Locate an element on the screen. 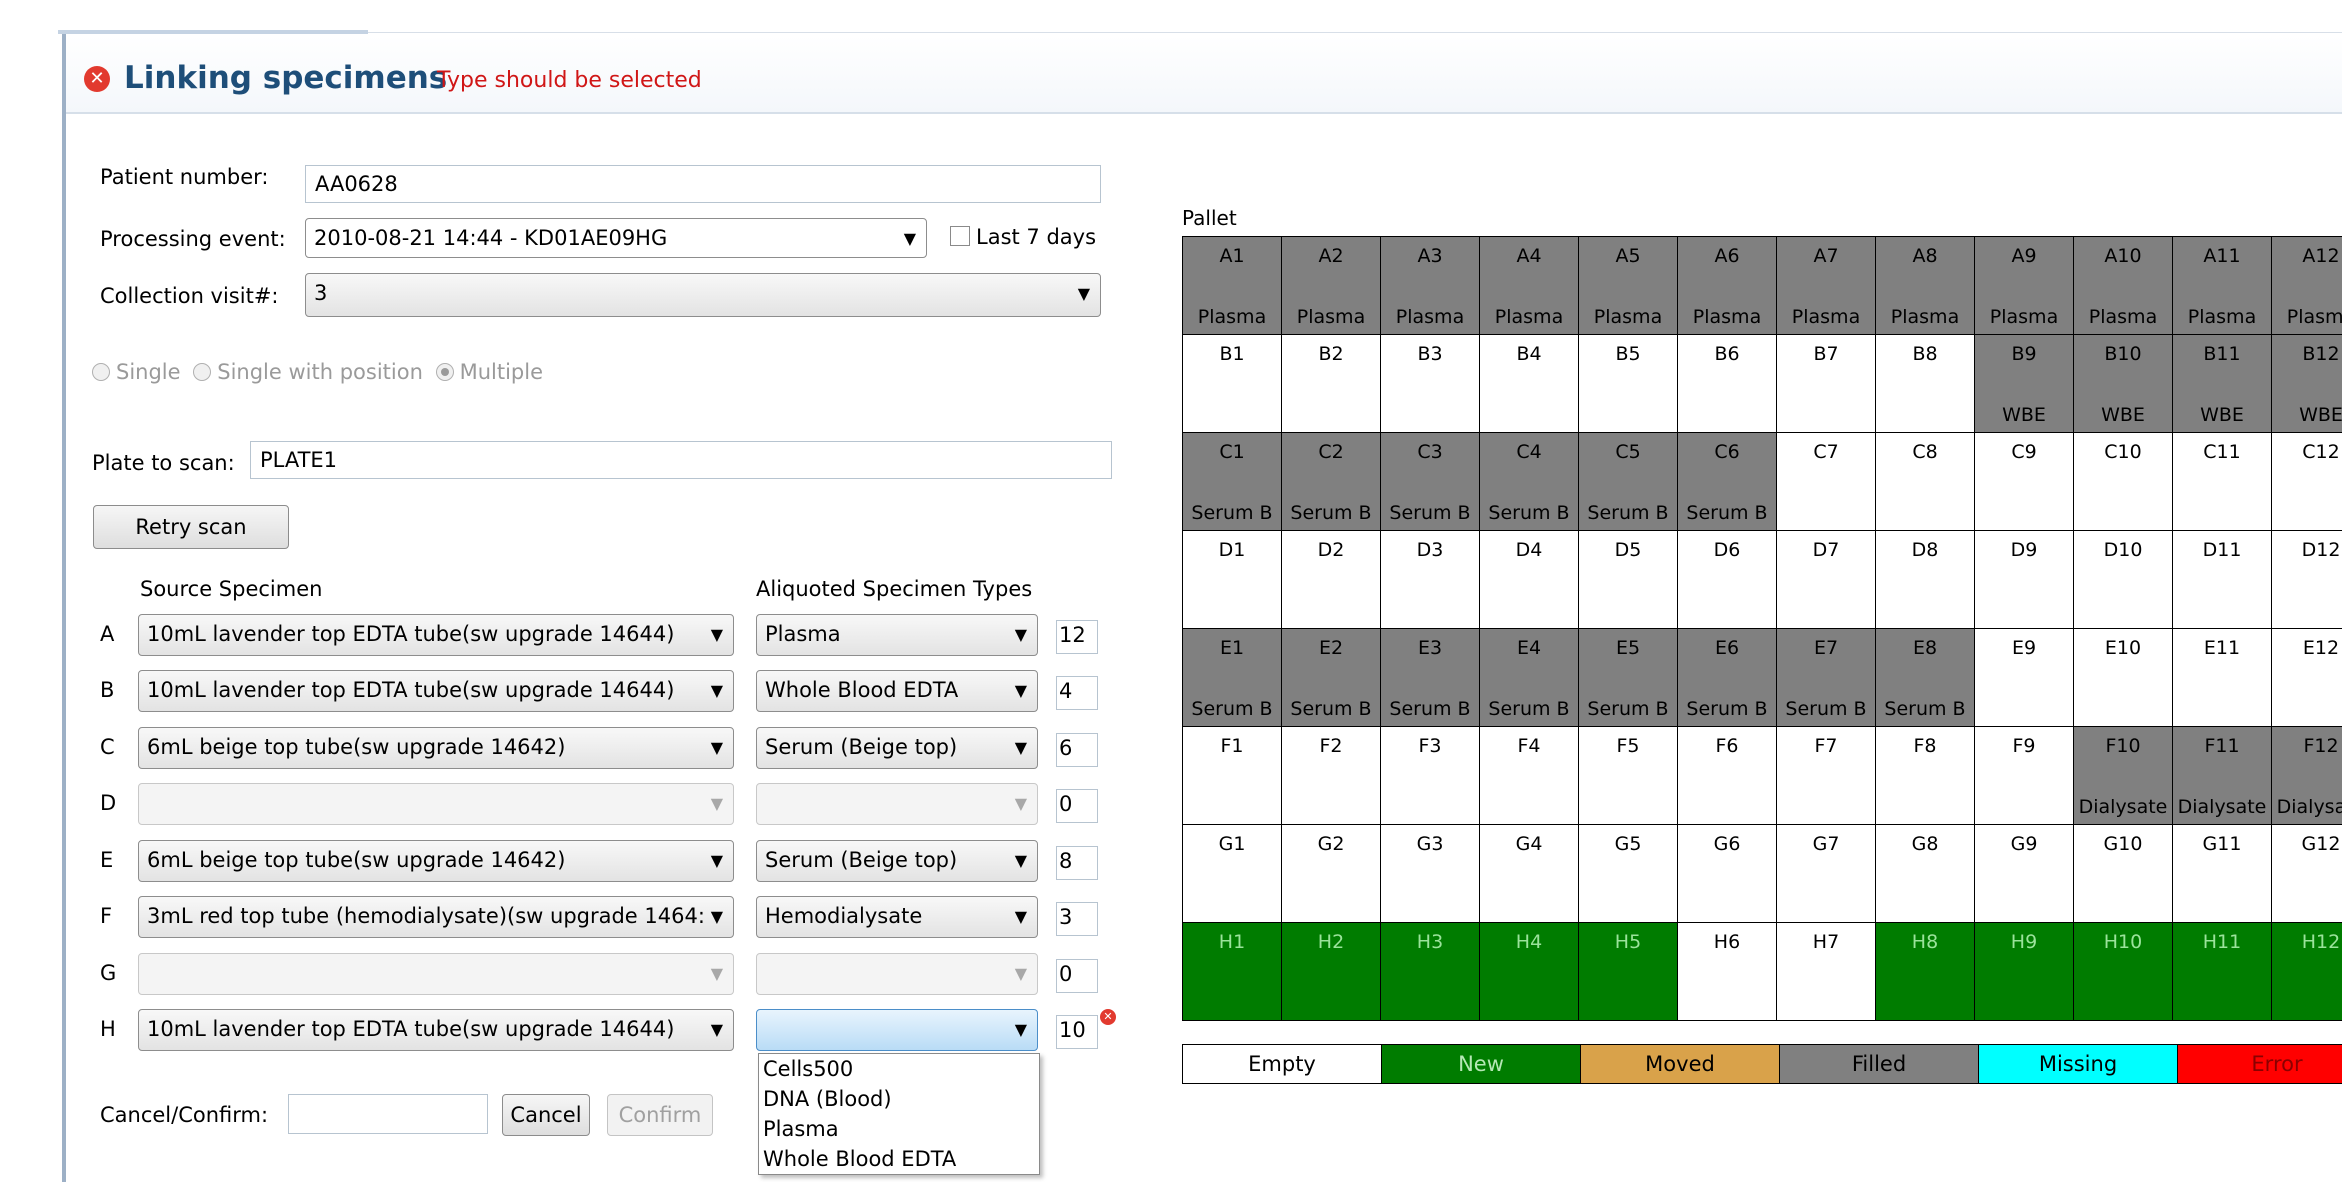 The height and width of the screenshot is (1182, 2342). pallet-cell: H12 is located at coordinates (2307, 972).